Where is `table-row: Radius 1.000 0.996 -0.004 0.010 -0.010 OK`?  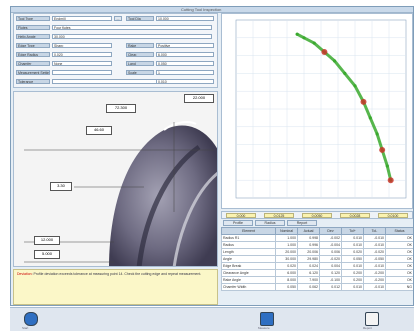
table-row: Radius 1.000 0.996 -0.004 0.010 -0.010 OK is located at coordinates (317, 245).